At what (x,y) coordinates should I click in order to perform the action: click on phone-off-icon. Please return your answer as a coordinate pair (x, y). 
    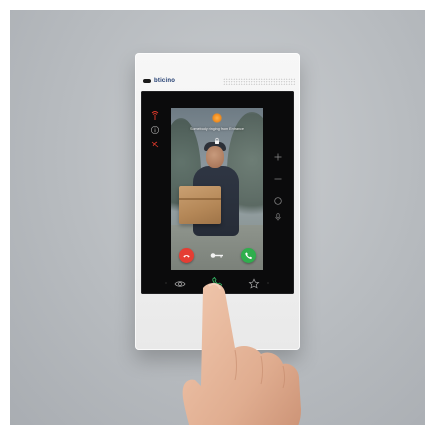
    Looking at the image, I should click on (155, 144).